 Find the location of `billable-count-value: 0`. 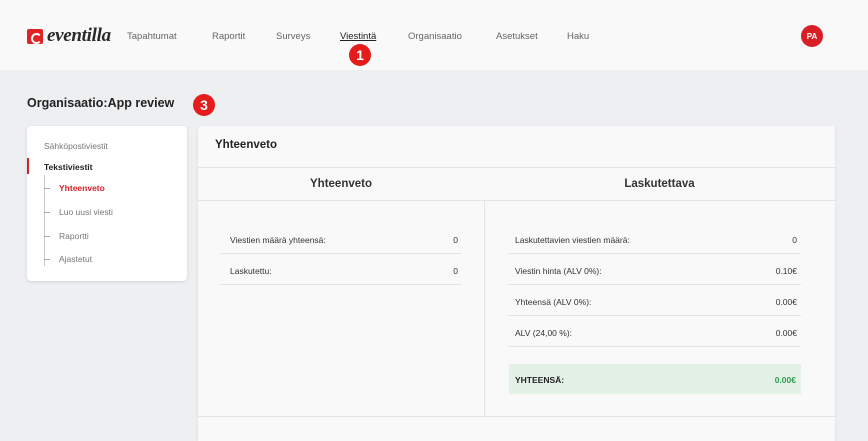

billable-count-value: 0 is located at coordinates (794, 240).